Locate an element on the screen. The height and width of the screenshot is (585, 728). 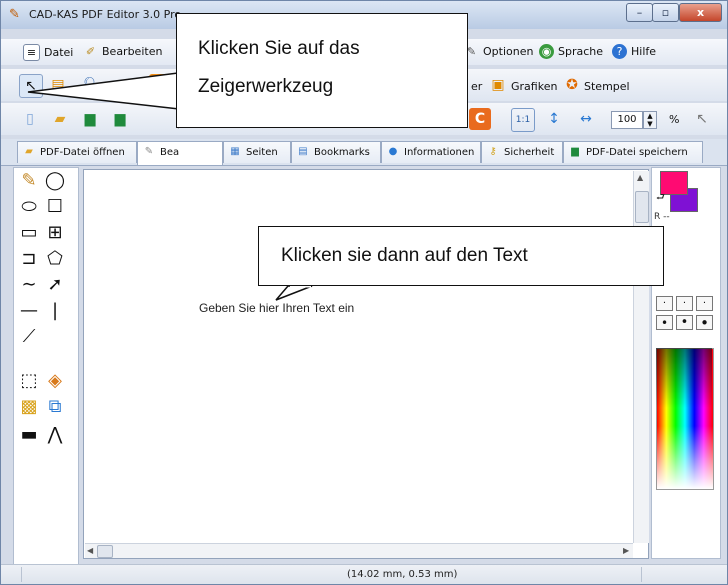
rectangle-icon: ☐ is located at coordinates (55, 206).